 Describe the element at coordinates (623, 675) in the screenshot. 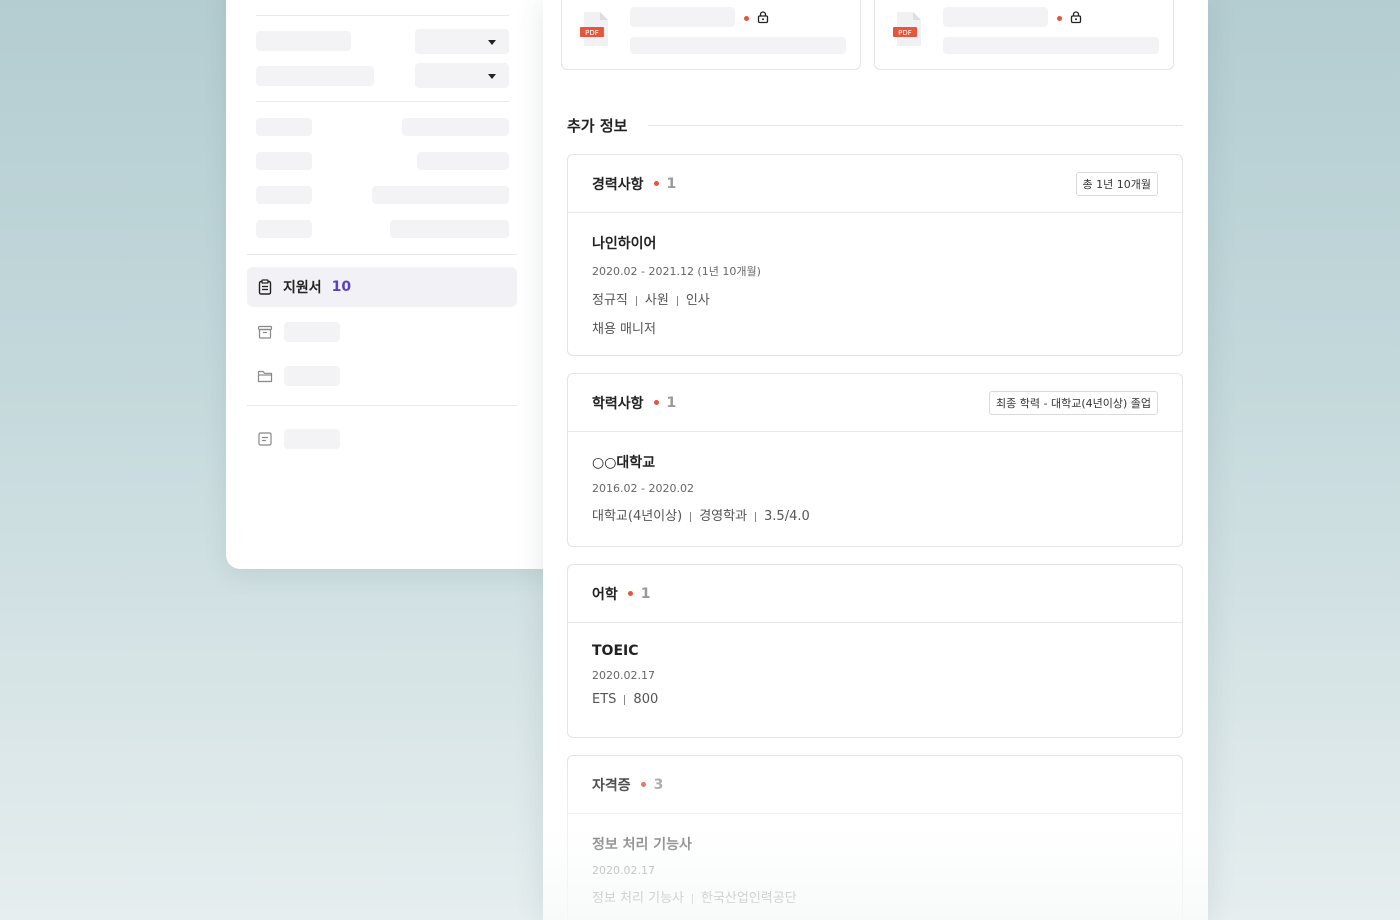

I see `test-date: 2020.02.17` at that location.